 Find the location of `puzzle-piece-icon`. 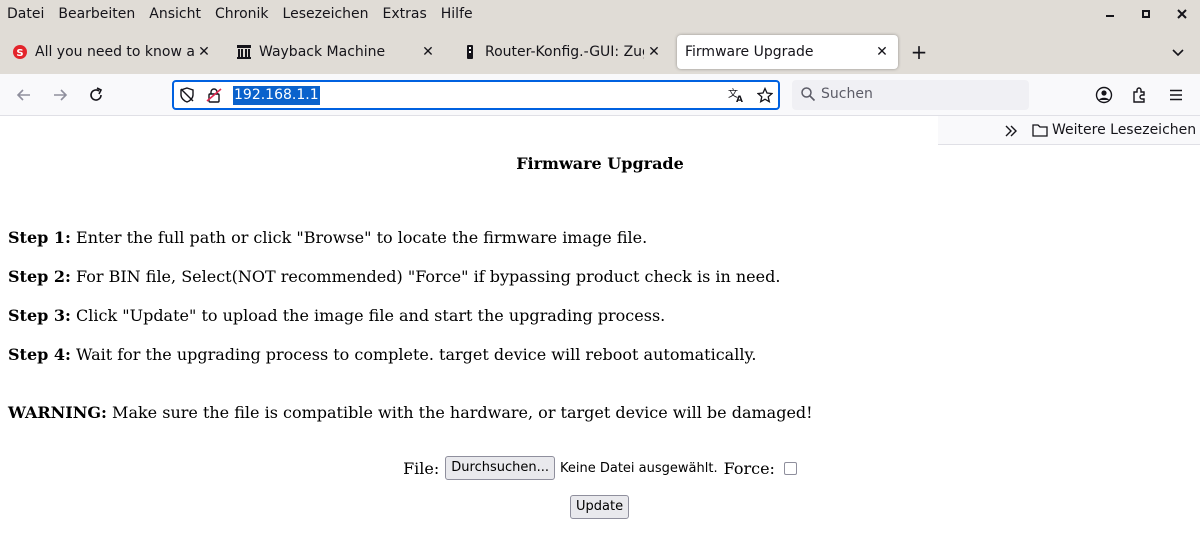

puzzle-piece-icon is located at coordinates (1139, 95).